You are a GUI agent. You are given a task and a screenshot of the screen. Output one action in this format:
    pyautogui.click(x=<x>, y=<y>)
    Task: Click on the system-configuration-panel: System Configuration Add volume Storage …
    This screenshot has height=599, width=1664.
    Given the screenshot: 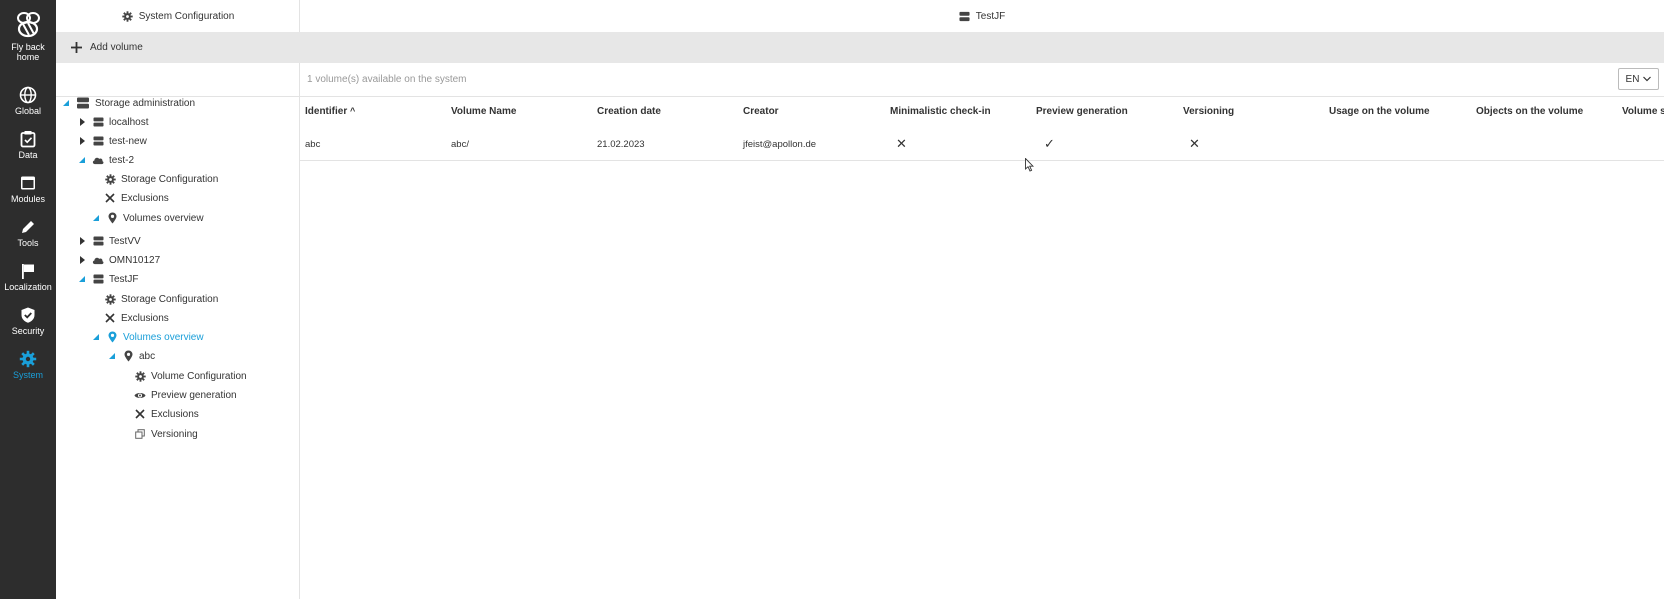 What is the action you would take?
    pyautogui.click(x=178, y=299)
    